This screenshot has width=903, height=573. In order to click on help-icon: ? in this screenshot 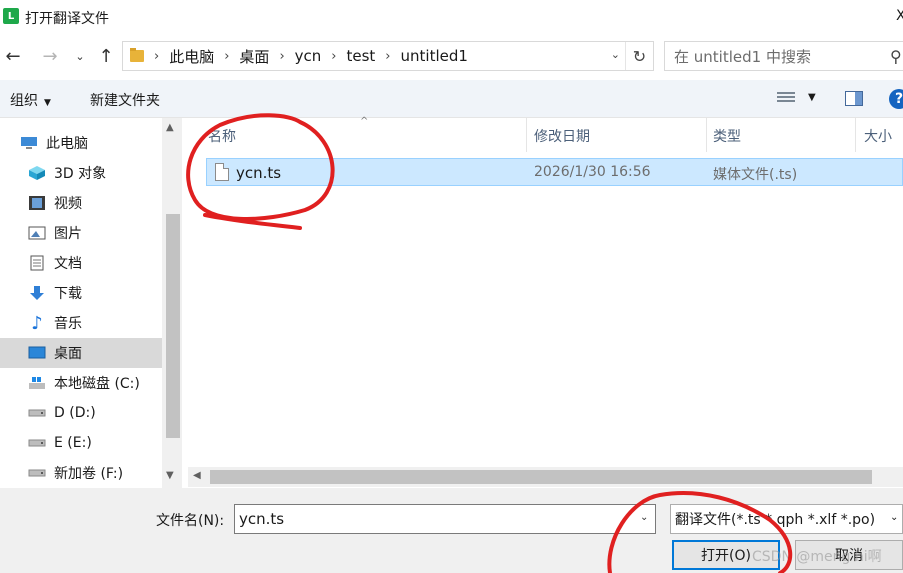, I will do `click(896, 99)`.